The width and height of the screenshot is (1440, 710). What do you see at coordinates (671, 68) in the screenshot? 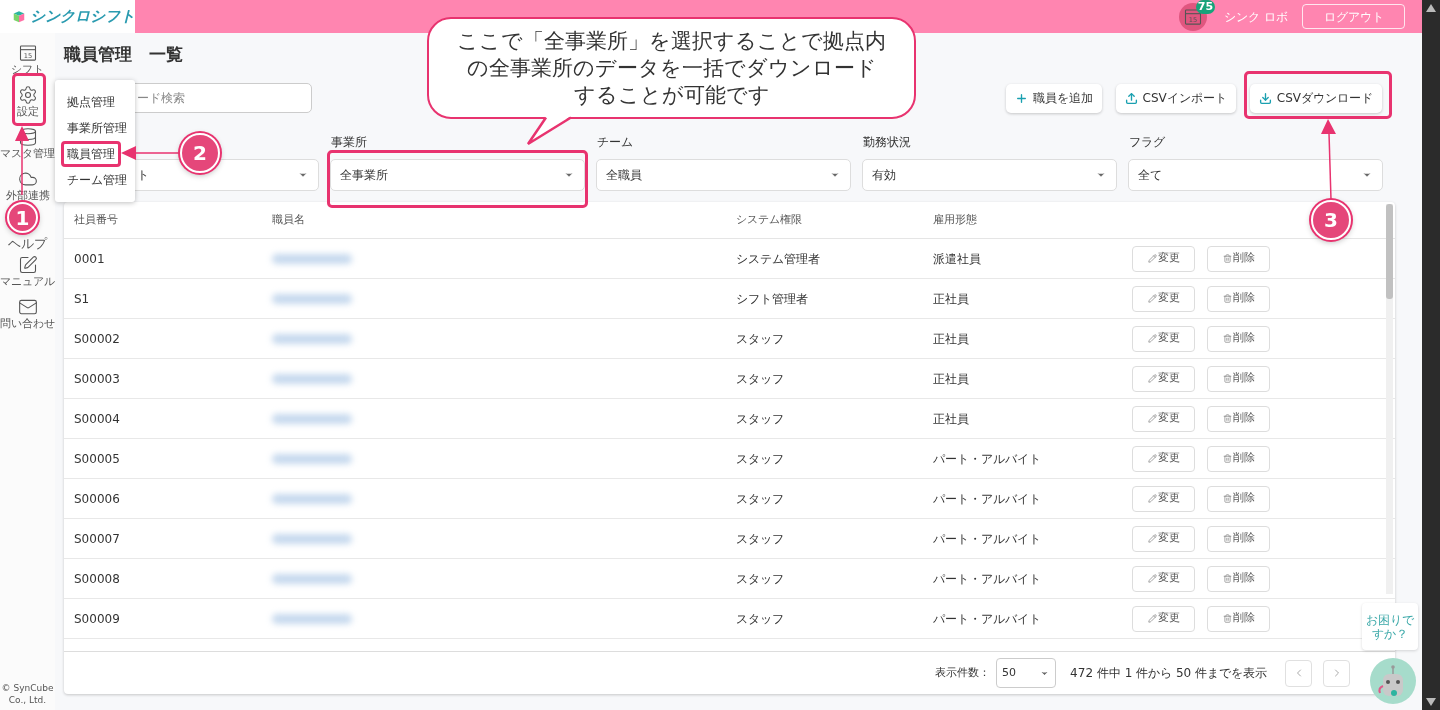
I see `callout-bubble: ここで「全事業所」を選択することで拠点内 の全事業所のデータを一括でダウンロード することが可能です` at bounding box center [671, 68].